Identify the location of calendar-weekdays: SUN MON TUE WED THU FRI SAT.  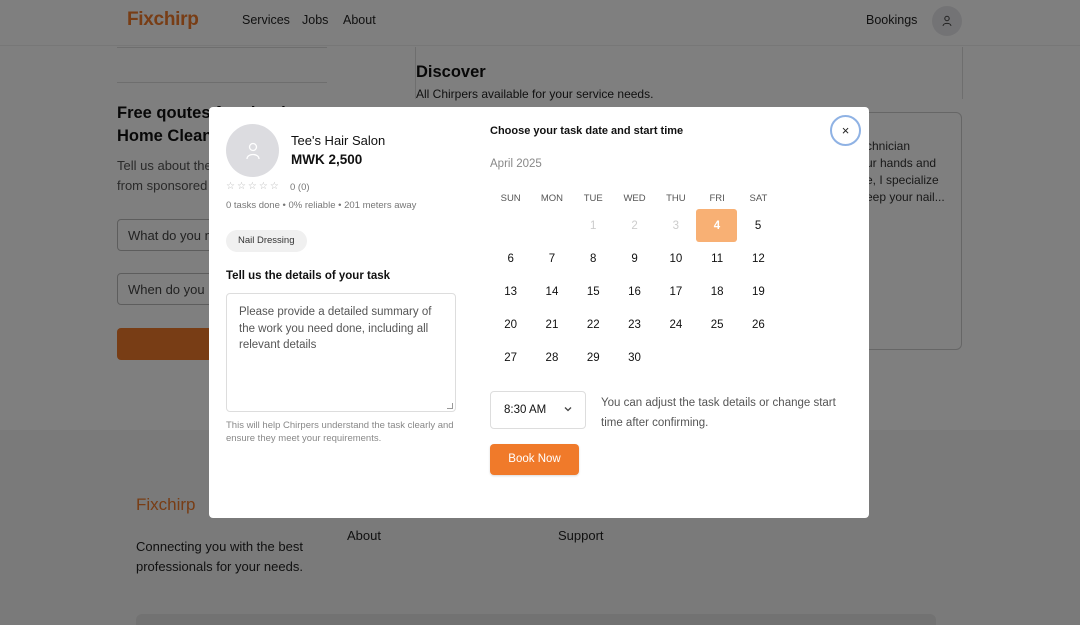
(635, 199).